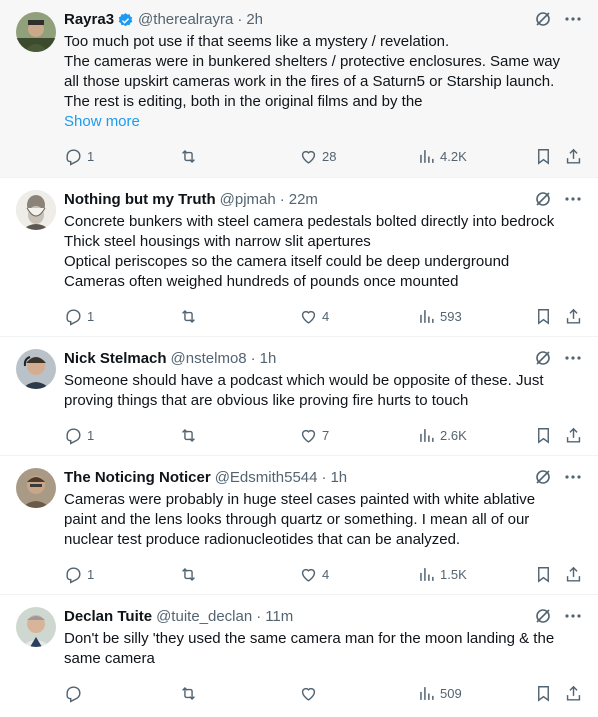 The image size is (598, 717). I want to click on verified-badge-icon, so click(125, 20).